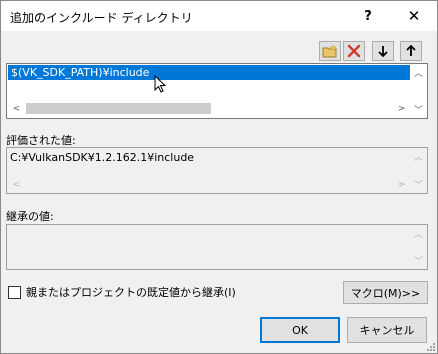  Describe the element at coordinates (217, 170) in the screenshot. I see `evaluated-value-box: C:¥VulkanSDK¥1.2.162.1¥include ︿ ﹀ < >` at that location.